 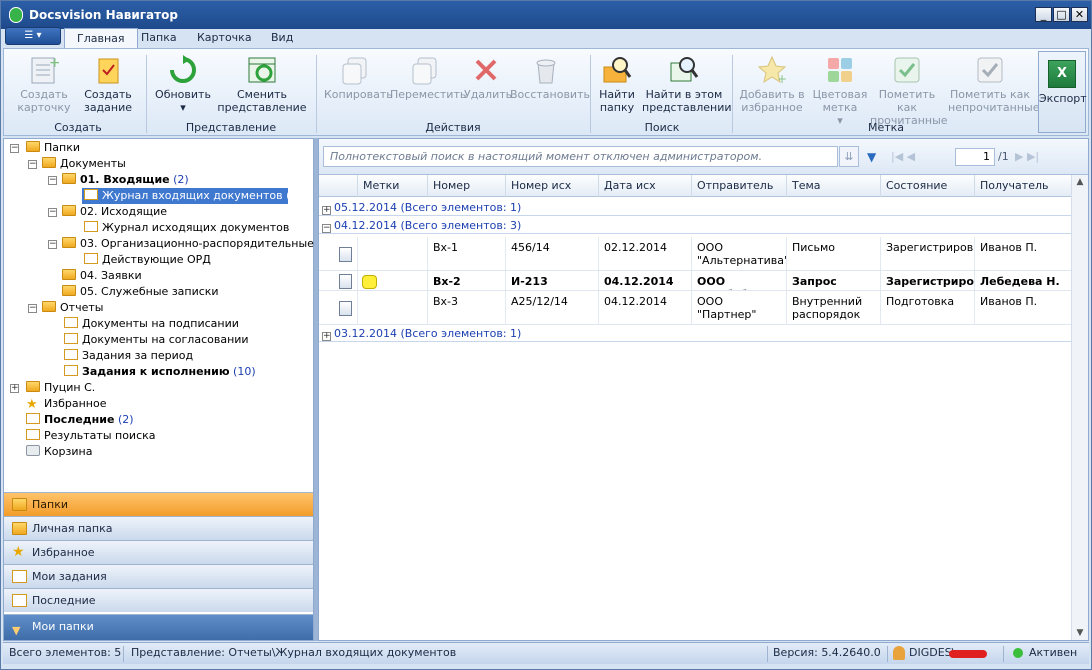 I want to click on minimize-button: _, so click(x=1043, y=14).